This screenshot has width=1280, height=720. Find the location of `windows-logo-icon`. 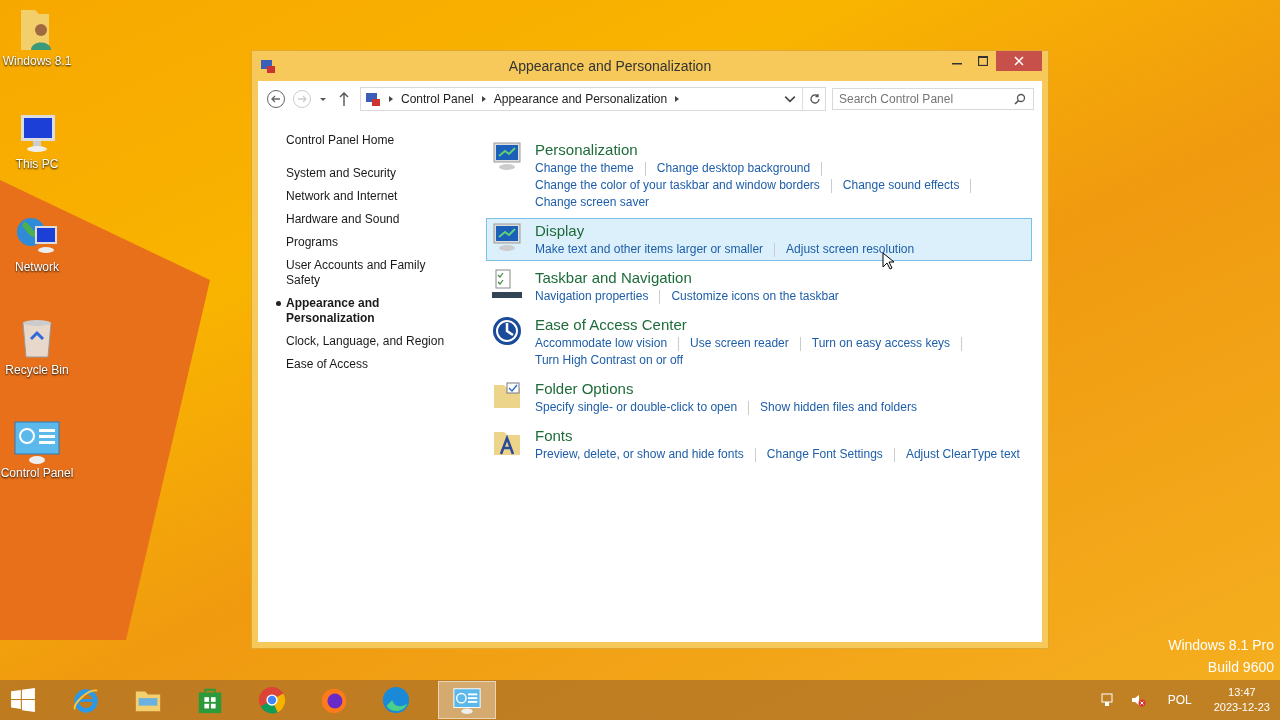

windows-logo-icon is located at coordinates (23, 700).